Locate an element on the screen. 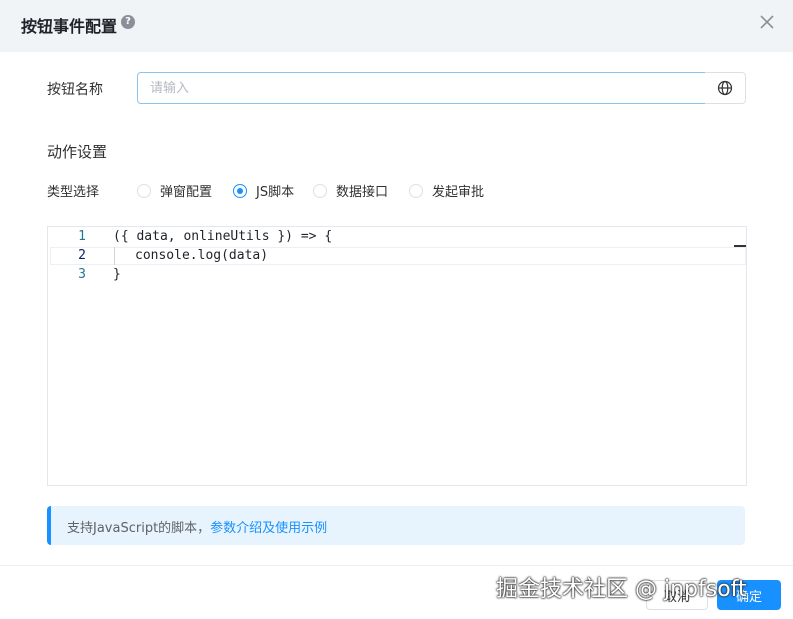 The width and height of the screenshot is (793, 619). minimap-marker is located at coordinates (740, 246).